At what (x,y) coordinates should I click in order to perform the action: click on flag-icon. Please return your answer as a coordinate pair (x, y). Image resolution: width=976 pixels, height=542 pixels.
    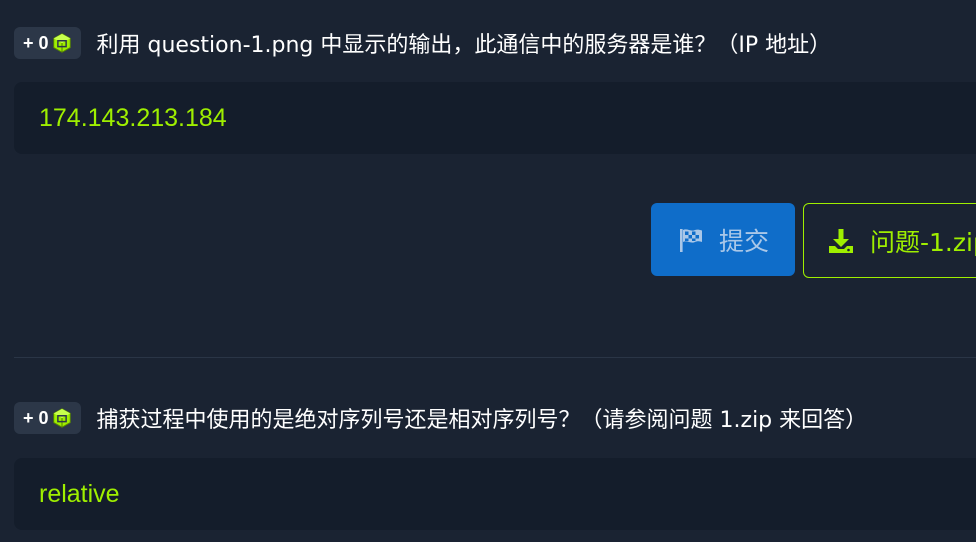
    Looking at the image, I should click on (690, 240).